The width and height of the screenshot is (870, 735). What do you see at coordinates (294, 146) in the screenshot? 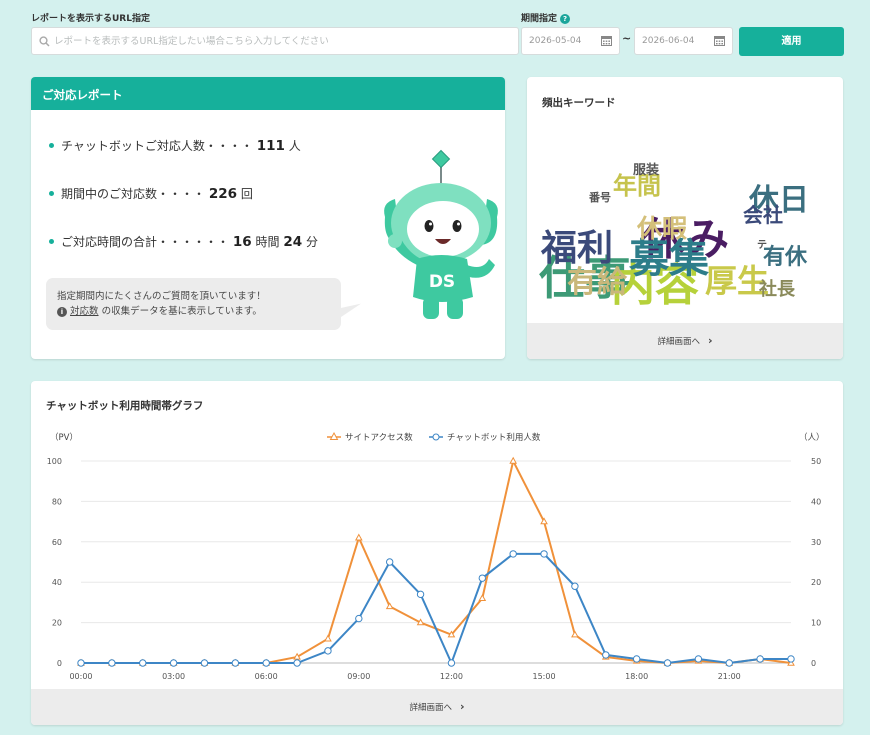
I see `stat-unit: 人` at bounding box center [294, 146].